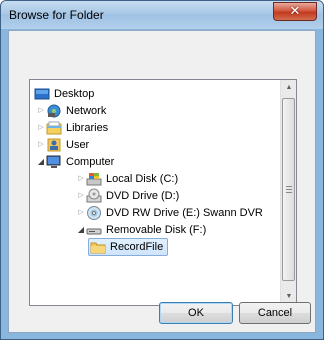 This screenshot has height=340, width=324. Describe the element at coordinates (162, 15) in the screenshot. I see `title-bar: Browse for Folder ✕` at that location.